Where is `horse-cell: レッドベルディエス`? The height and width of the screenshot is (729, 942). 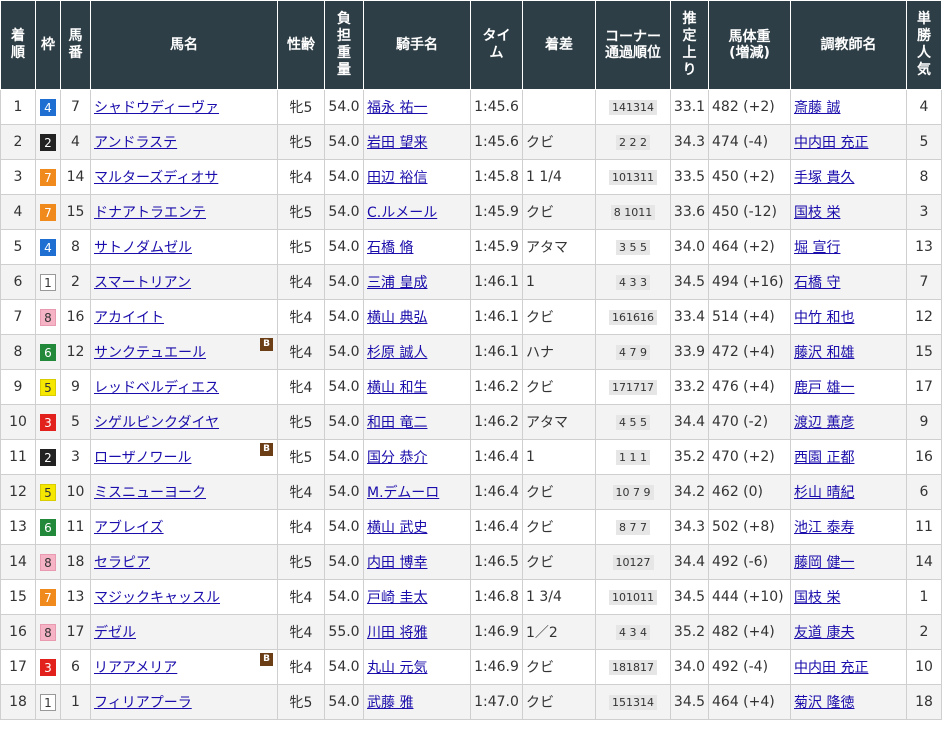 horse-cell: レッドベルディエス is located at coordinates (184, 387).